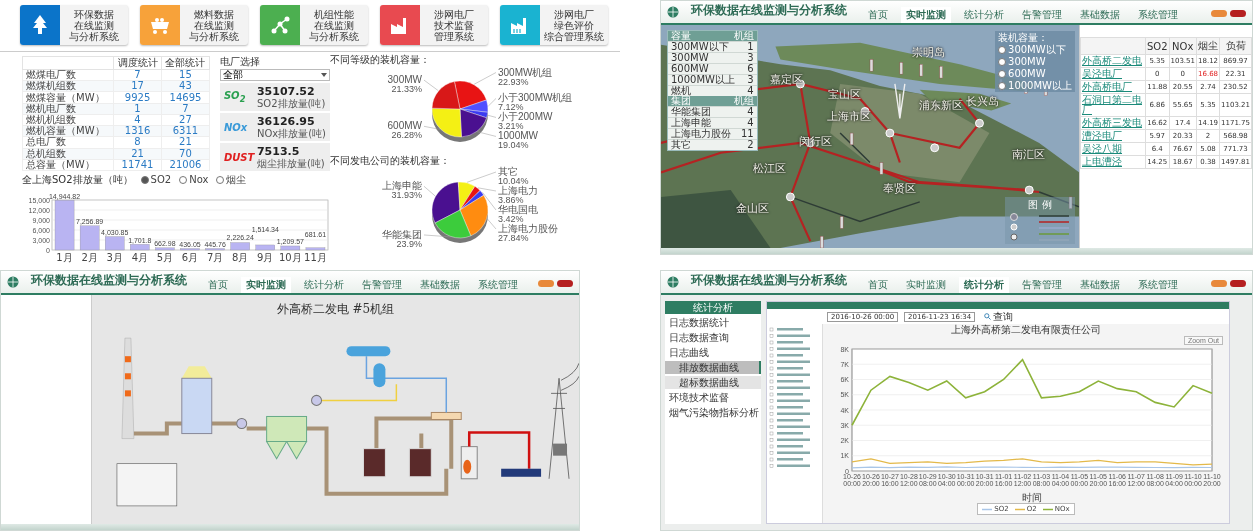 Image resolution: width=1253 pixels, height=531 pixels. I want to click on plant-link: 漕泾电厂, so click(1113, 136).